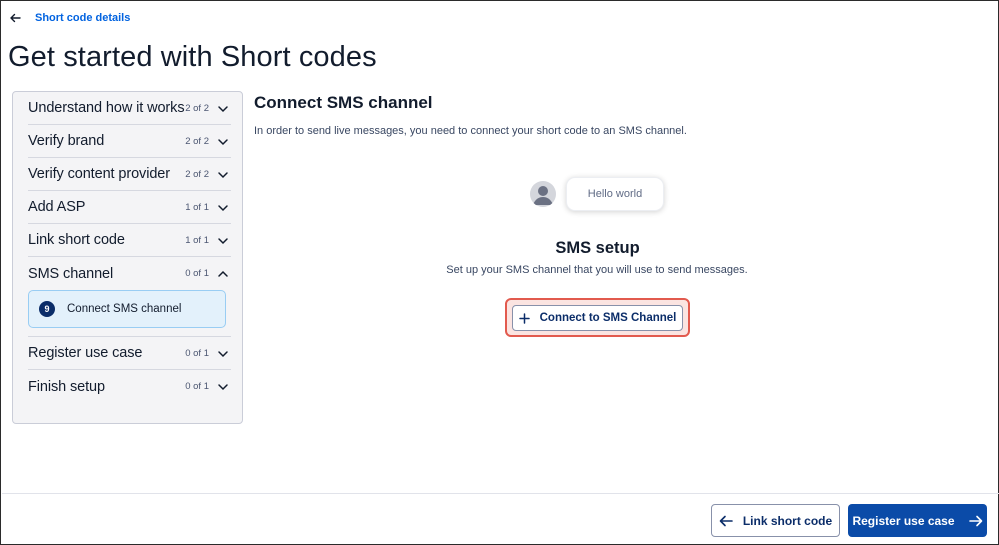 Image resolution: width=999 pixels, height=545 pixels. What do you see at coordinates (975, 520) in the screenshot?
I see `arrow-right-icon` at bounding box center [975, 520].